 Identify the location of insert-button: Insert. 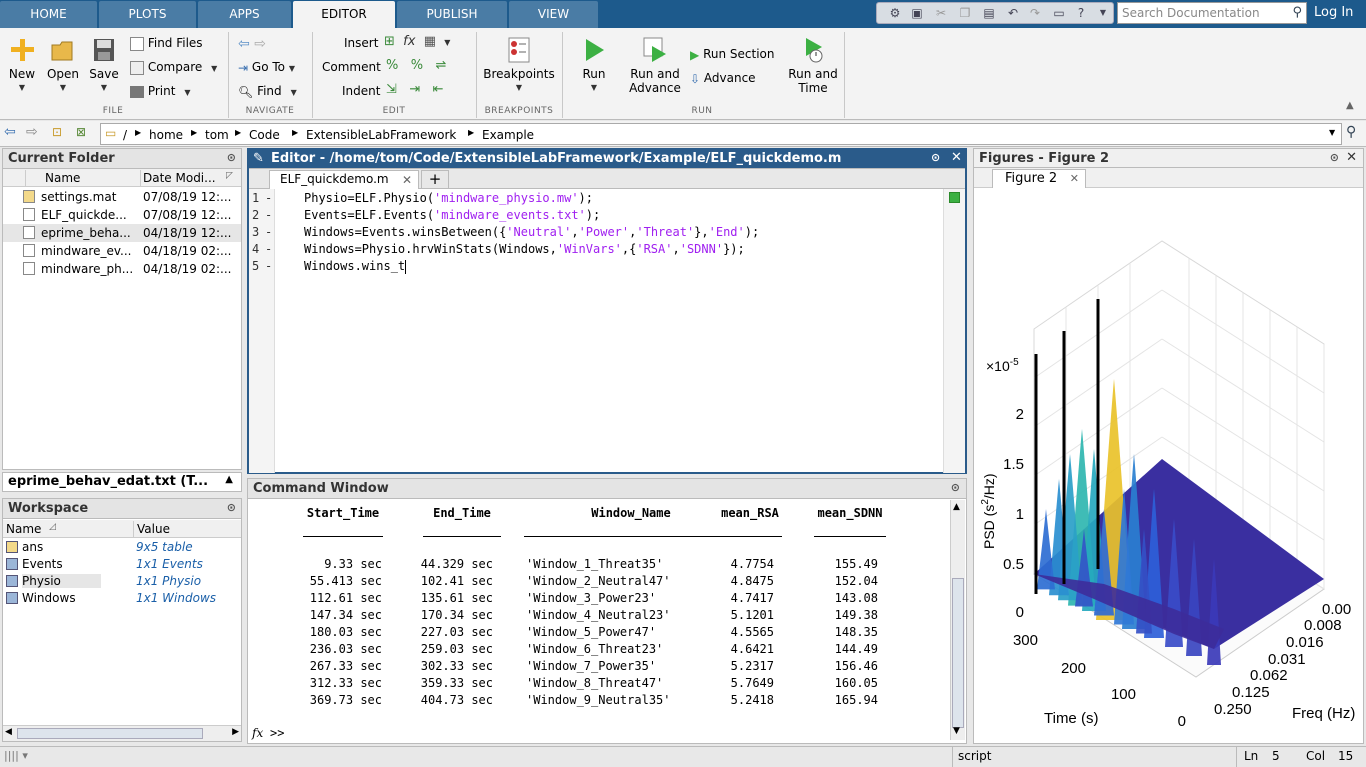
(361, 43).